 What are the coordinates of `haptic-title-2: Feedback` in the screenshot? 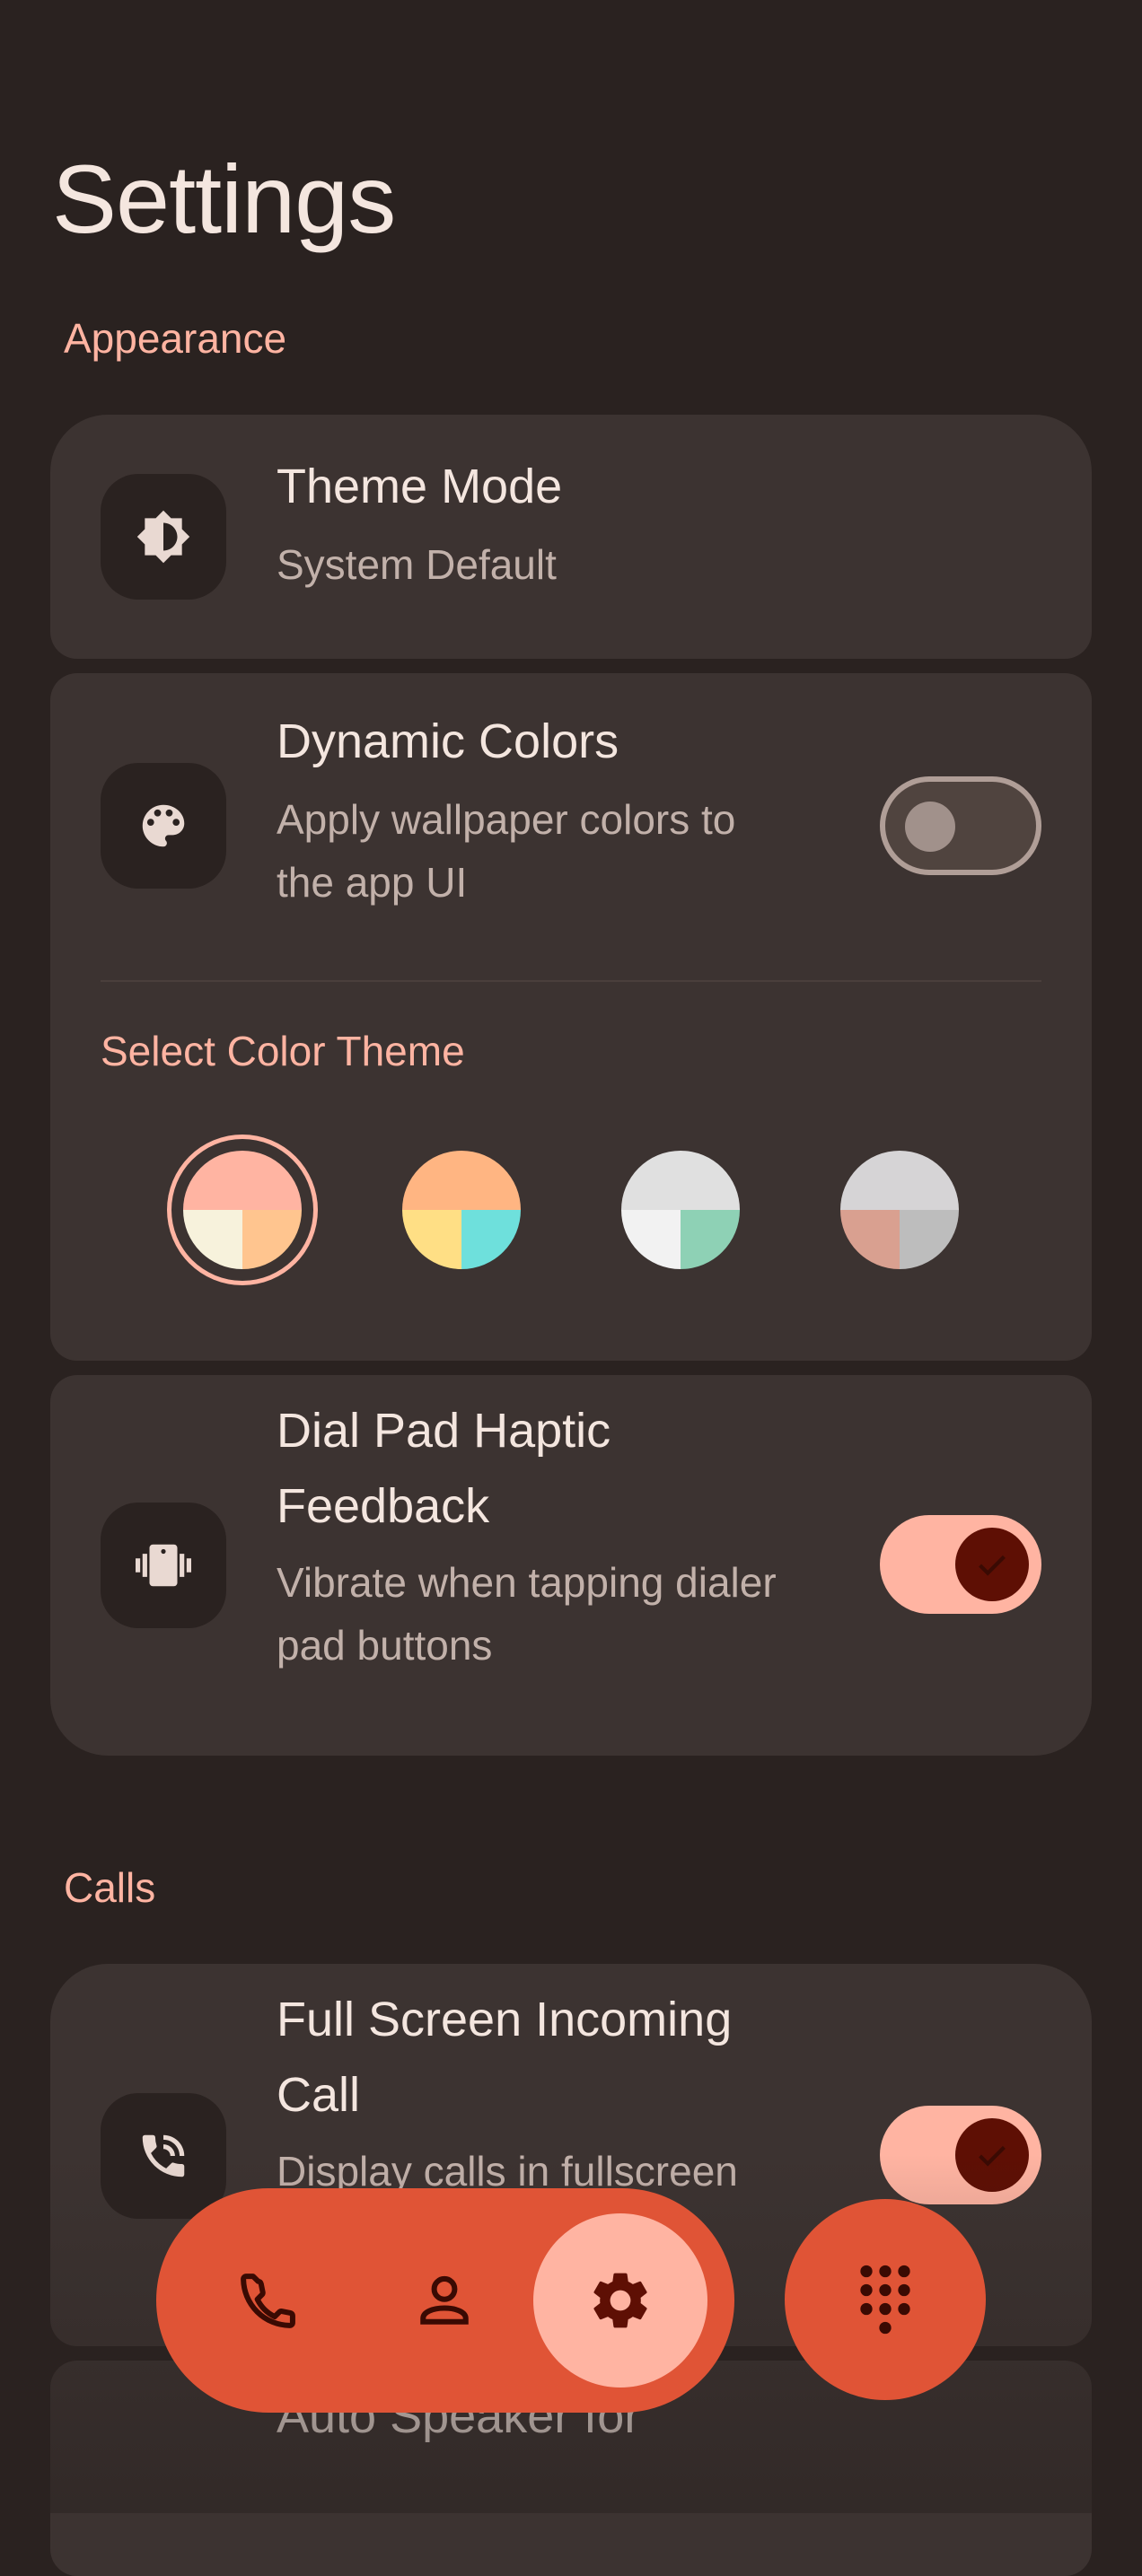 It's located at (383, 1506).